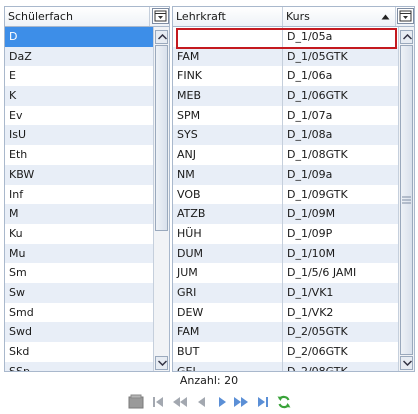 Image resolution: width=418 pixels, height=414 pixels. What do you see at coordinates (17, 292) in the screenshot?
I see `subject-cell: Sw` at bounding box center [17, 292].